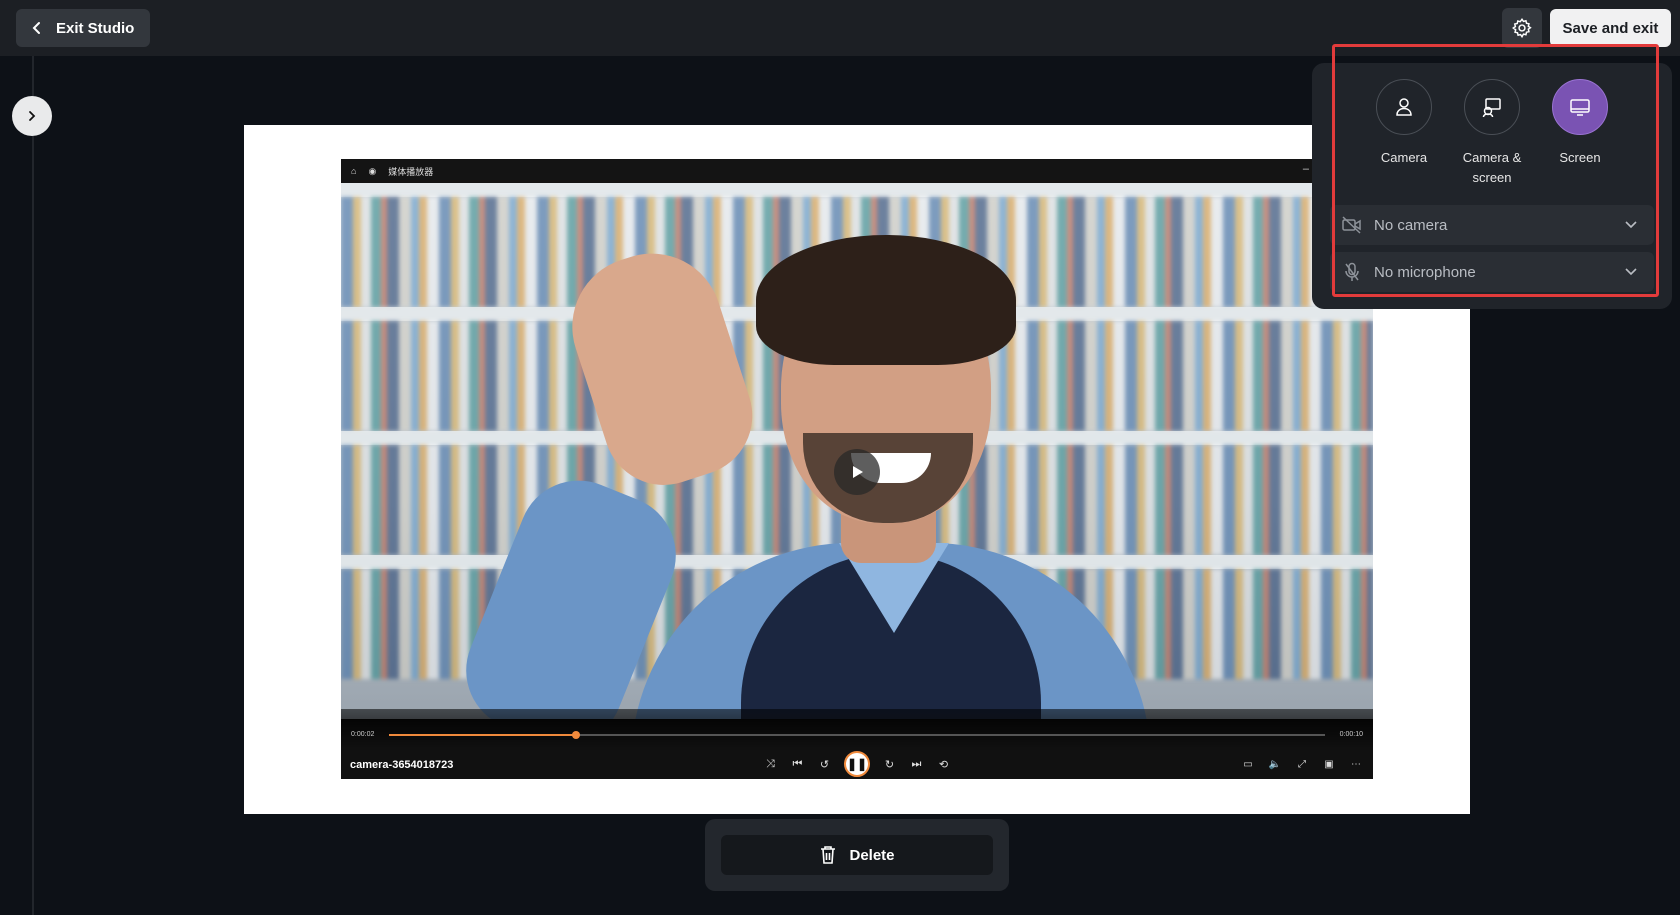  What do you see at coordinates (1356, 764) in the screenshot?
I see `more-icon: ⋯` at bounding box center [1356, 764].